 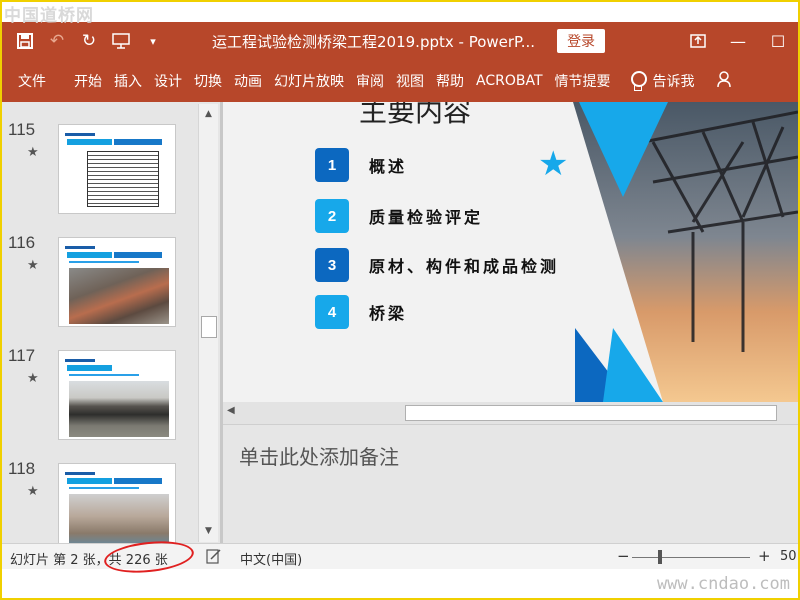 I want to click on thumbnail-slide-117: 117 ★, so click(x=100, y=401).